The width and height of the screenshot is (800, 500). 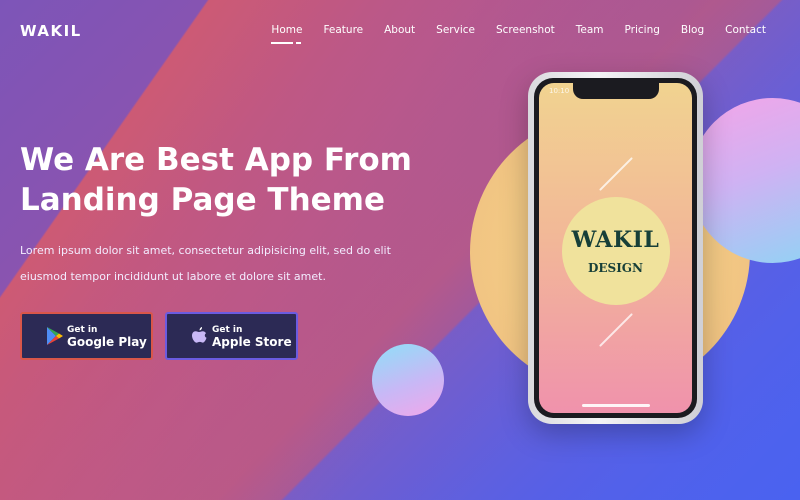 I want to click on app-logo-subtitle: DESIGN, so click(x=615, y=268).